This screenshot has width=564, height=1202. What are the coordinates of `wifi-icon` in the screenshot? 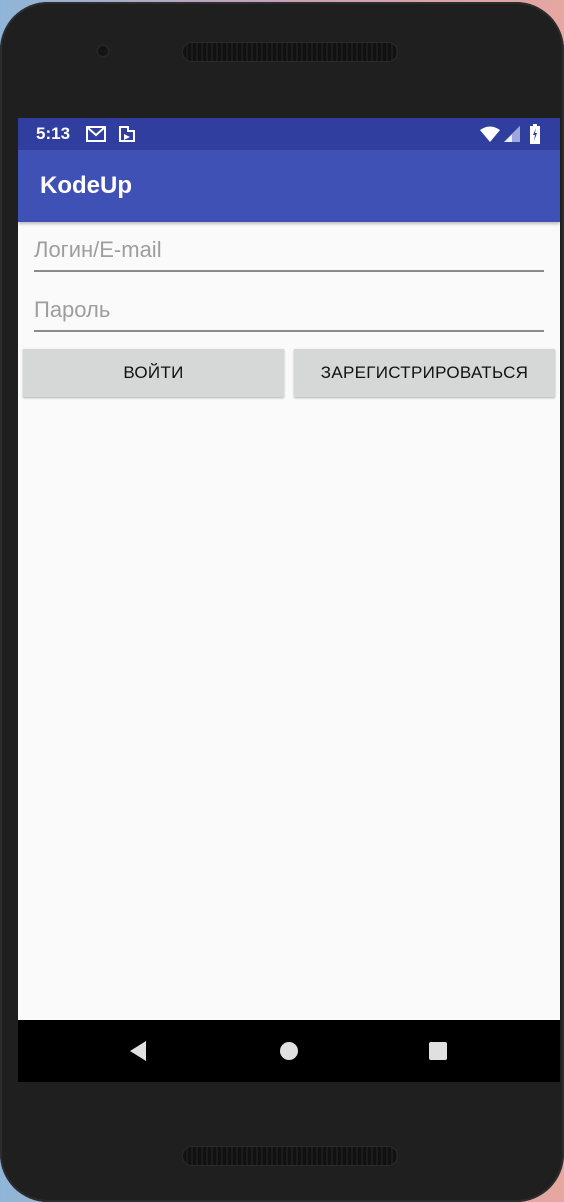 It's located at (490, 134).